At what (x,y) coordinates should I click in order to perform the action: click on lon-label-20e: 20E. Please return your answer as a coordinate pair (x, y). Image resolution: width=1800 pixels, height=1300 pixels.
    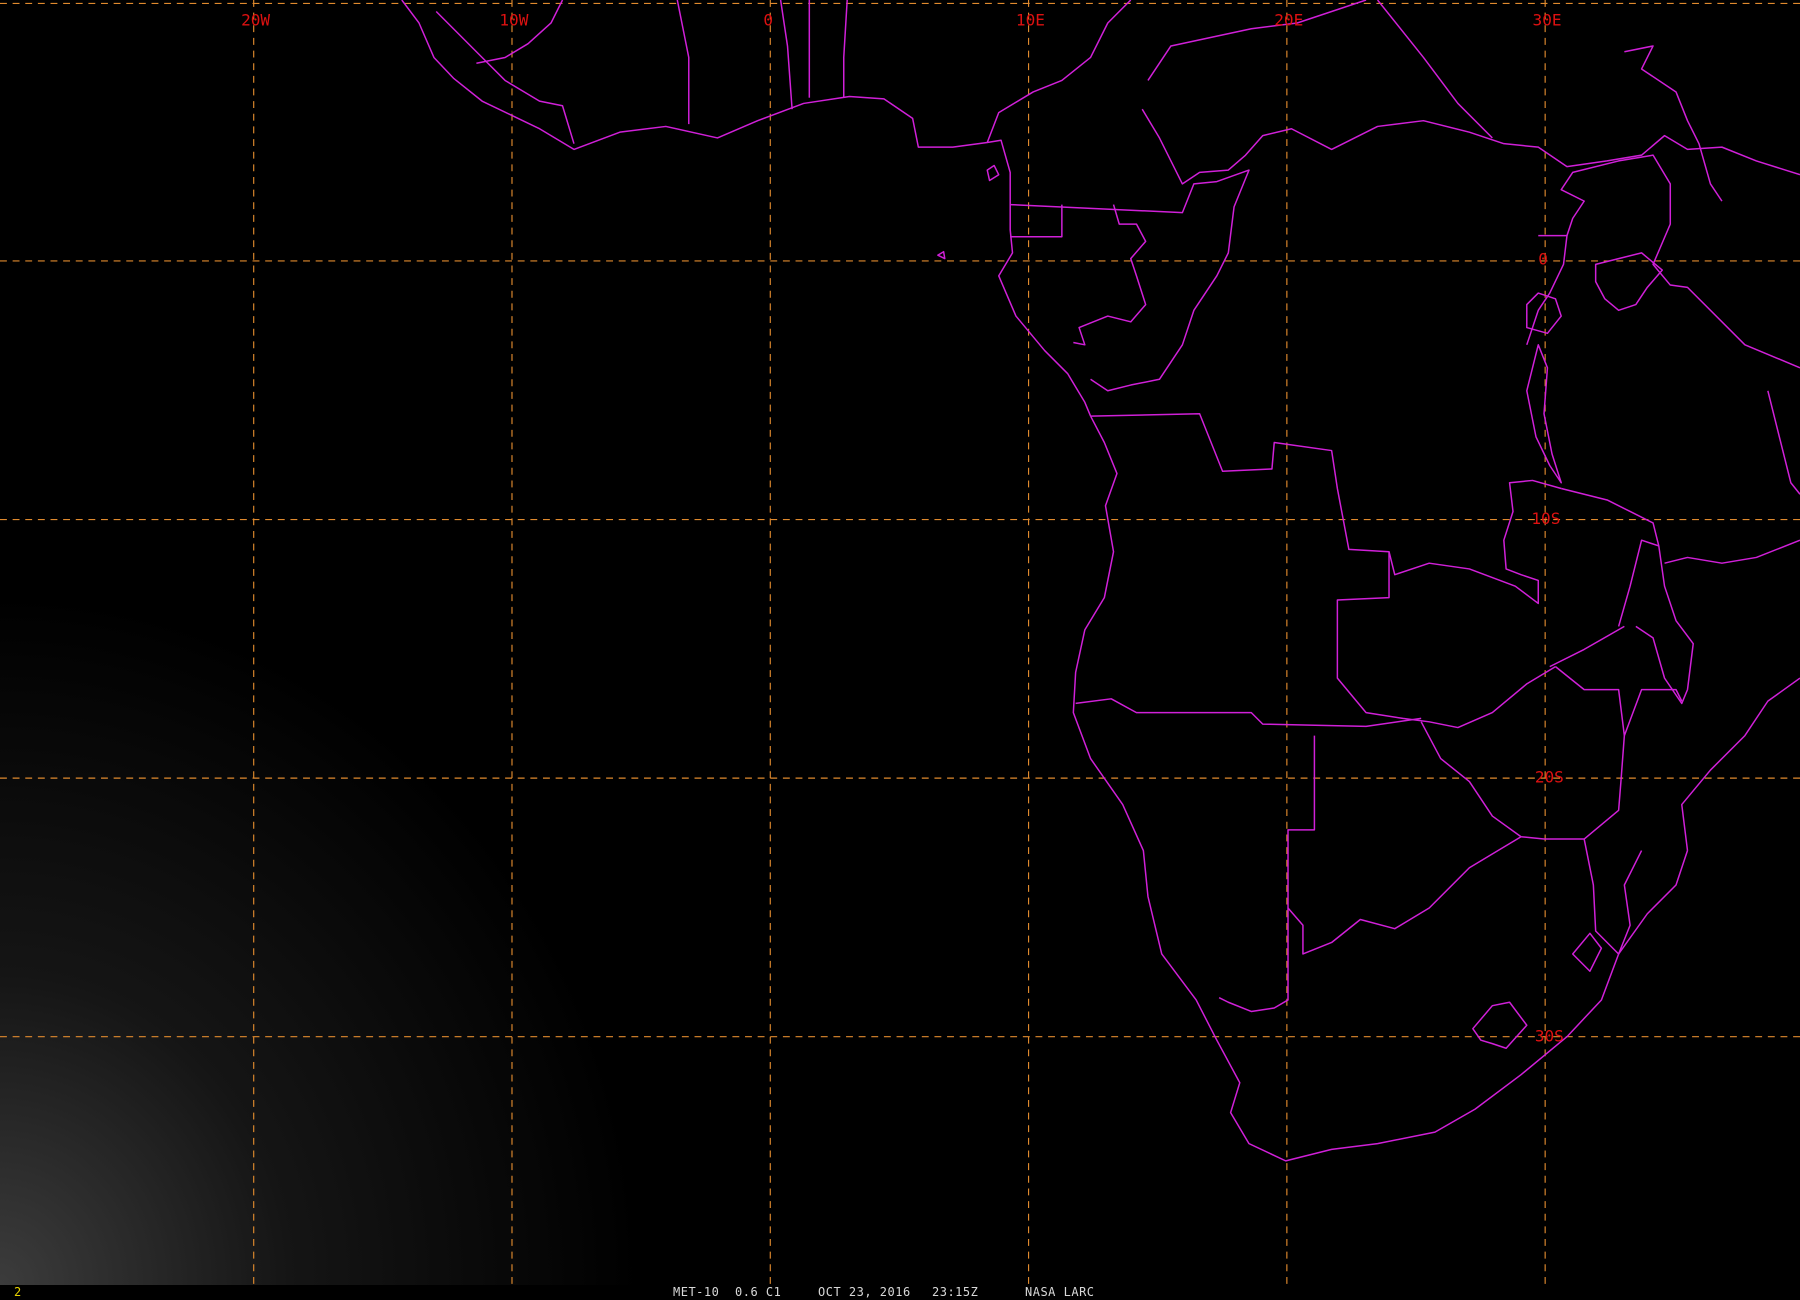
    Looking at the image, I should click on (1288, 19).